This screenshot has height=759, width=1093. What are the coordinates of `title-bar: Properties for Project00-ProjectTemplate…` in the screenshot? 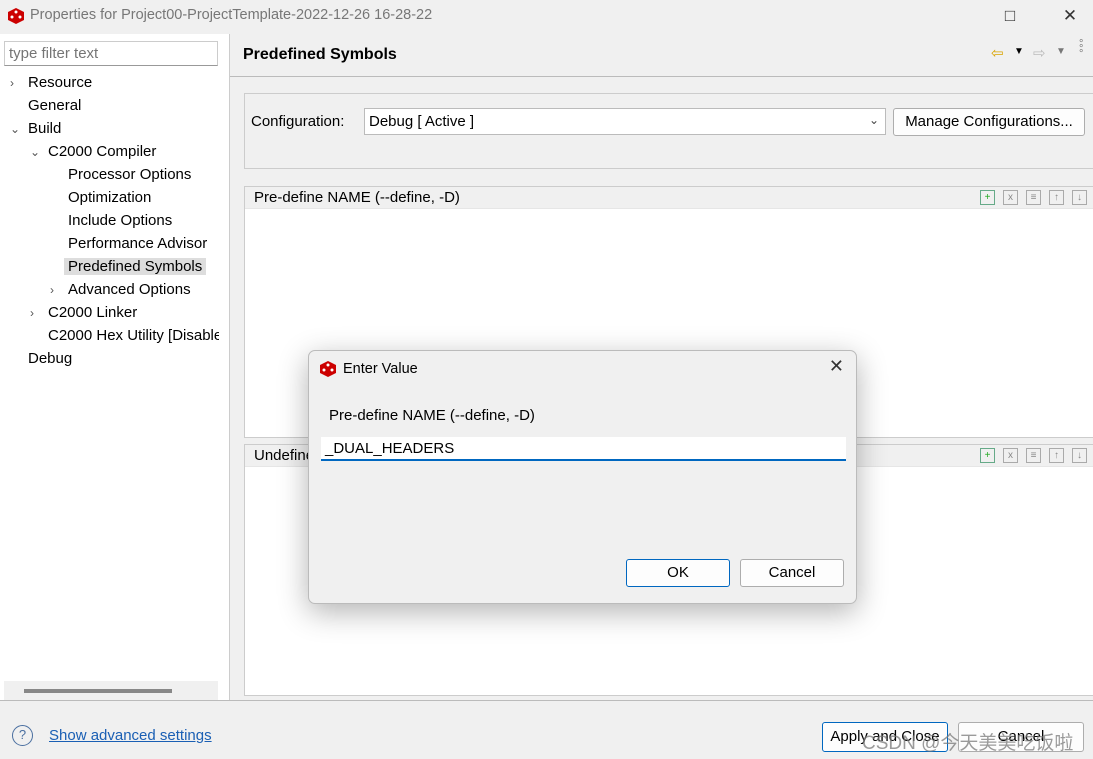 It's located at (546, 16).